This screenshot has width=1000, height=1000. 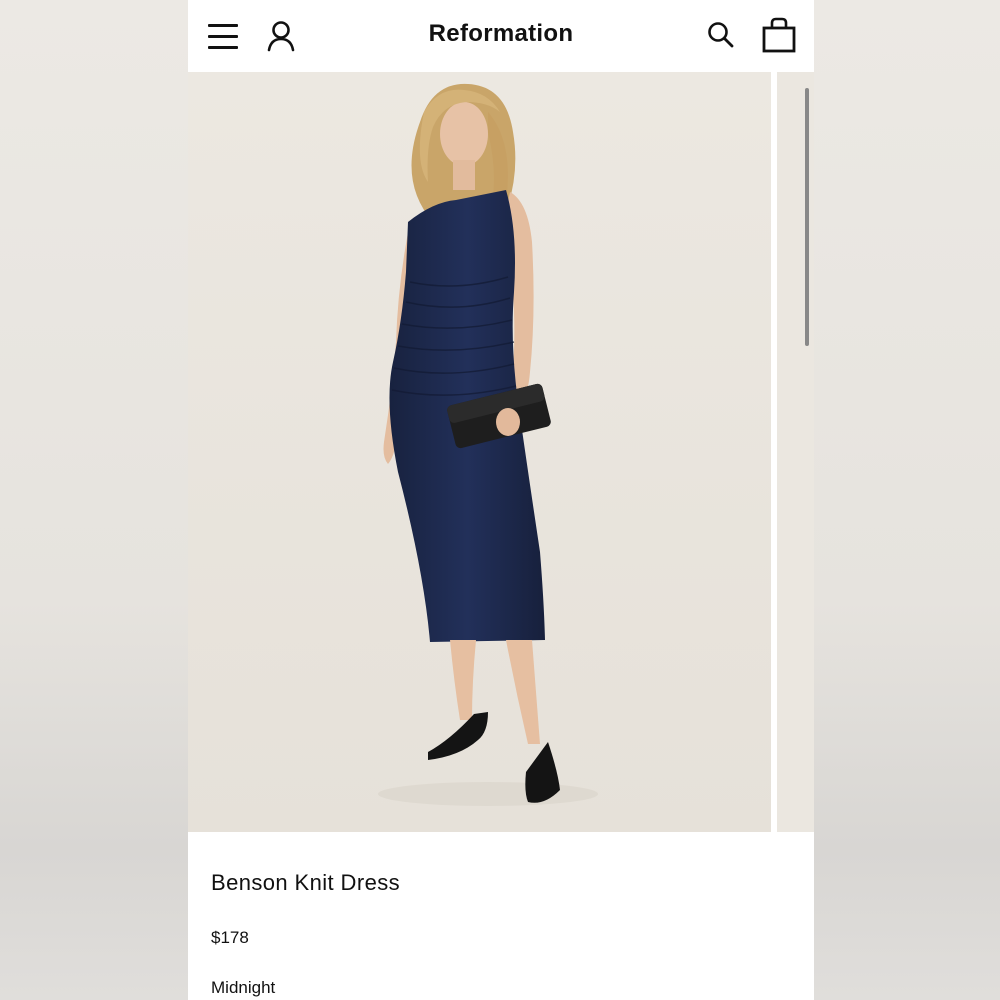 What do you see at coordinates (230, 937) in the screenshot?
I see `product-price: $178` at bounding box center [230, 937].